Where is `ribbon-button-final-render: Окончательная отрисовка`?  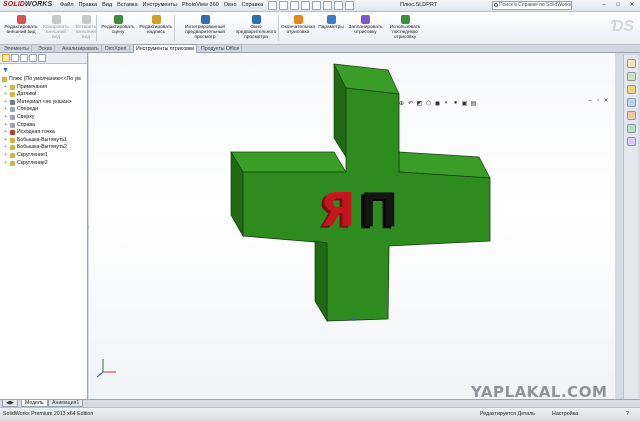 ribbon-button-final-render: Окончательная отрисовка is located at coordinates (298, 25).